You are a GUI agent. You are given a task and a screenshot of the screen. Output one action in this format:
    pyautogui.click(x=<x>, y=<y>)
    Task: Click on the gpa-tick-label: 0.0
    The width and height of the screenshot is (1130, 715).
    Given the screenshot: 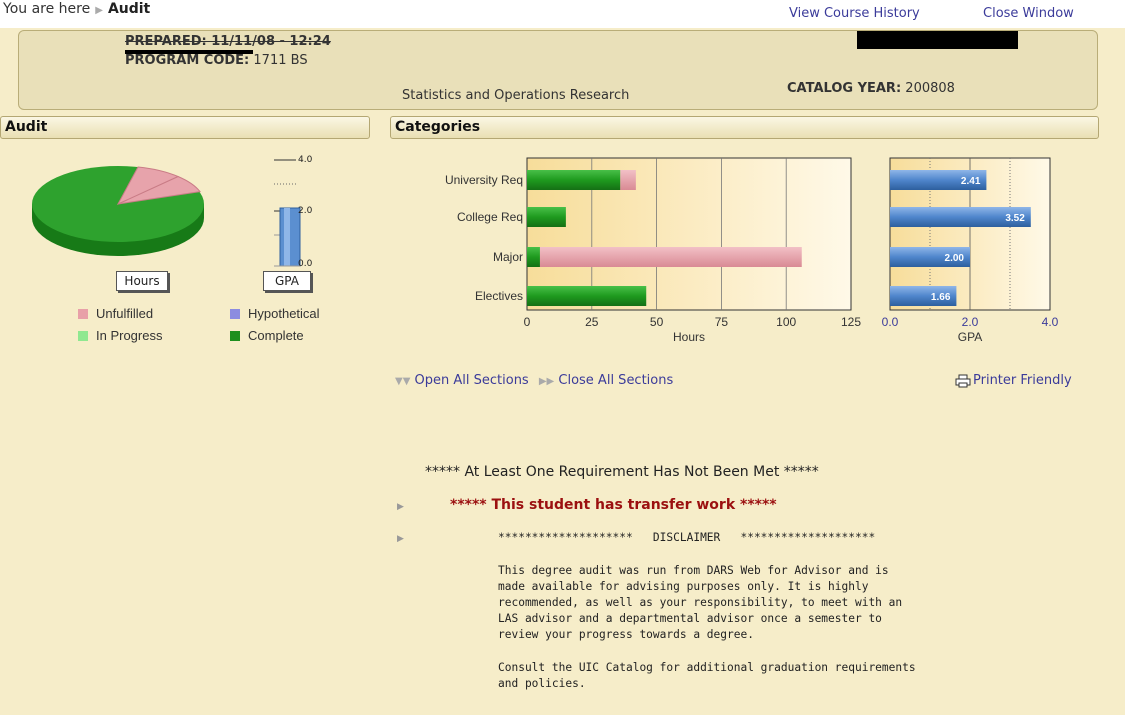 What is the action you would take?
    pyautogui.click(x=890, y=322)
    